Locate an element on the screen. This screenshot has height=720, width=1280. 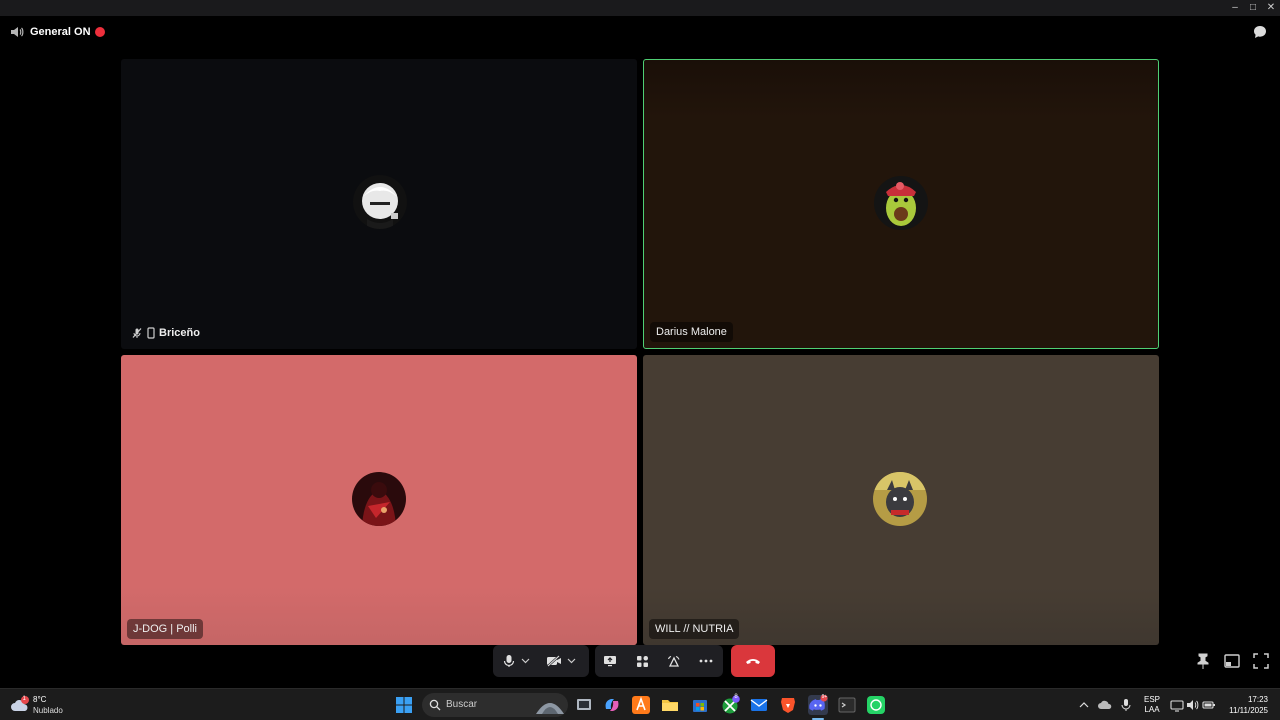
battery-icon is located at coordinates (1209, 705).